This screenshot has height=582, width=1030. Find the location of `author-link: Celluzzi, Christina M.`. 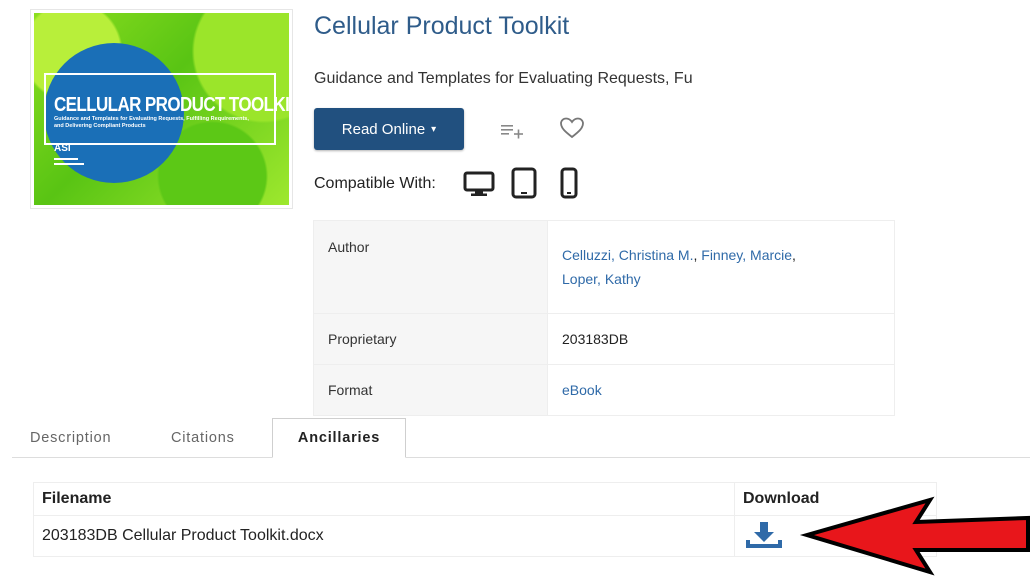

author-link: Celluzzi, Christina M. is located at coordinates (627, 255).